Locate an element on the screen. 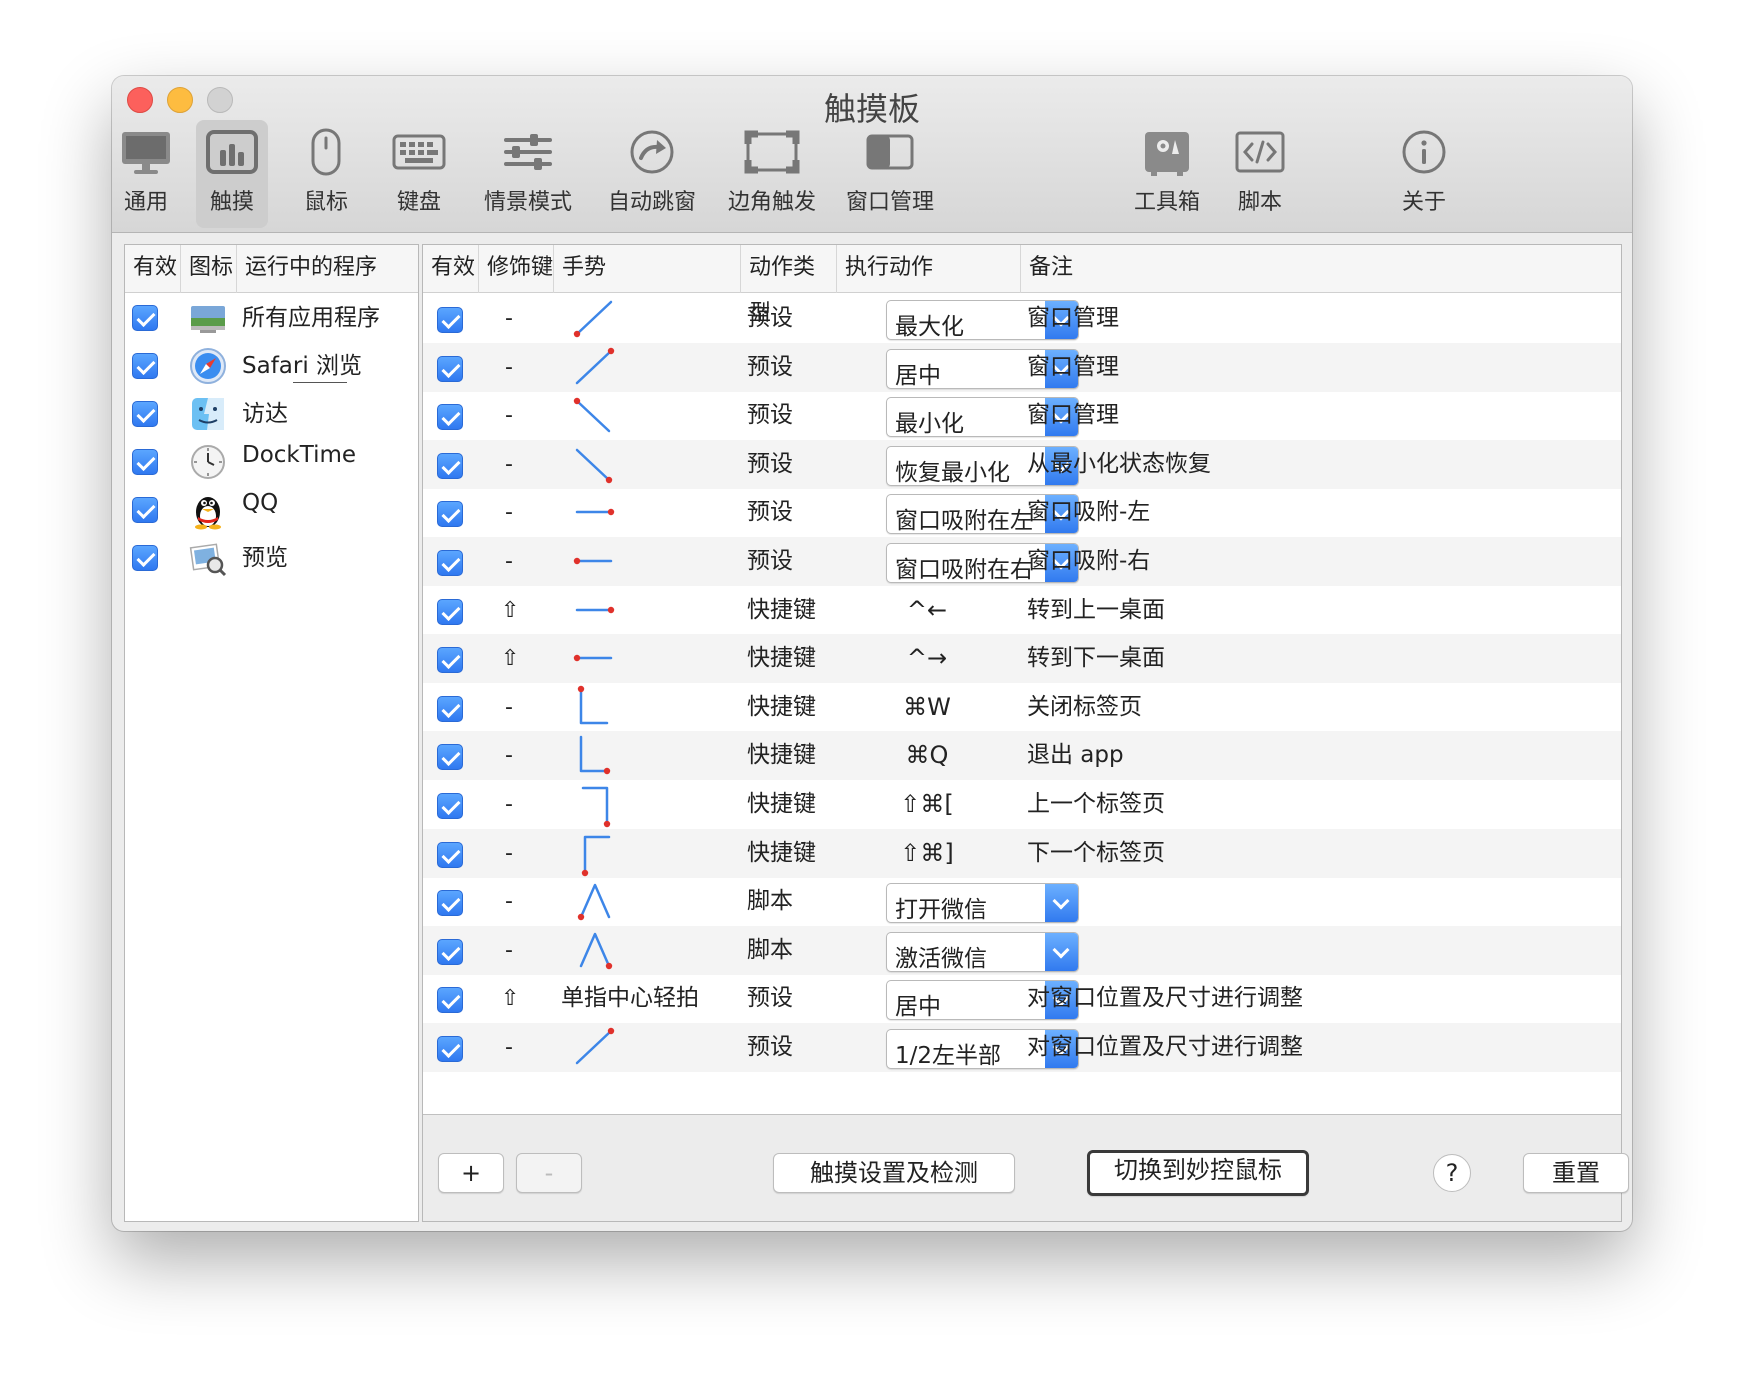 The width and height of the screenshot is (1744, 1380). header-running-apps: 运行中的程序 is located at coordinates (327, 269).